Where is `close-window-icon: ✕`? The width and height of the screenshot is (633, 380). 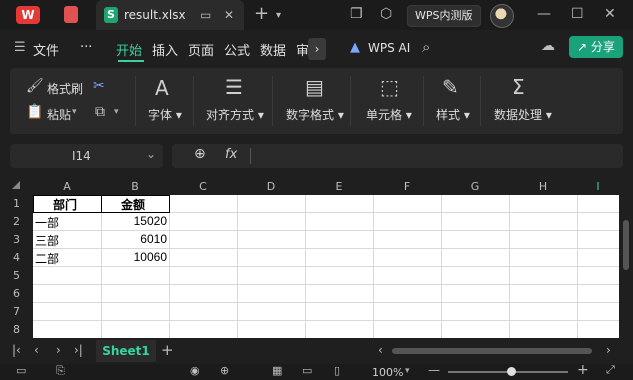
close-window-icon: ✕ is located at coordinates (610, 14).